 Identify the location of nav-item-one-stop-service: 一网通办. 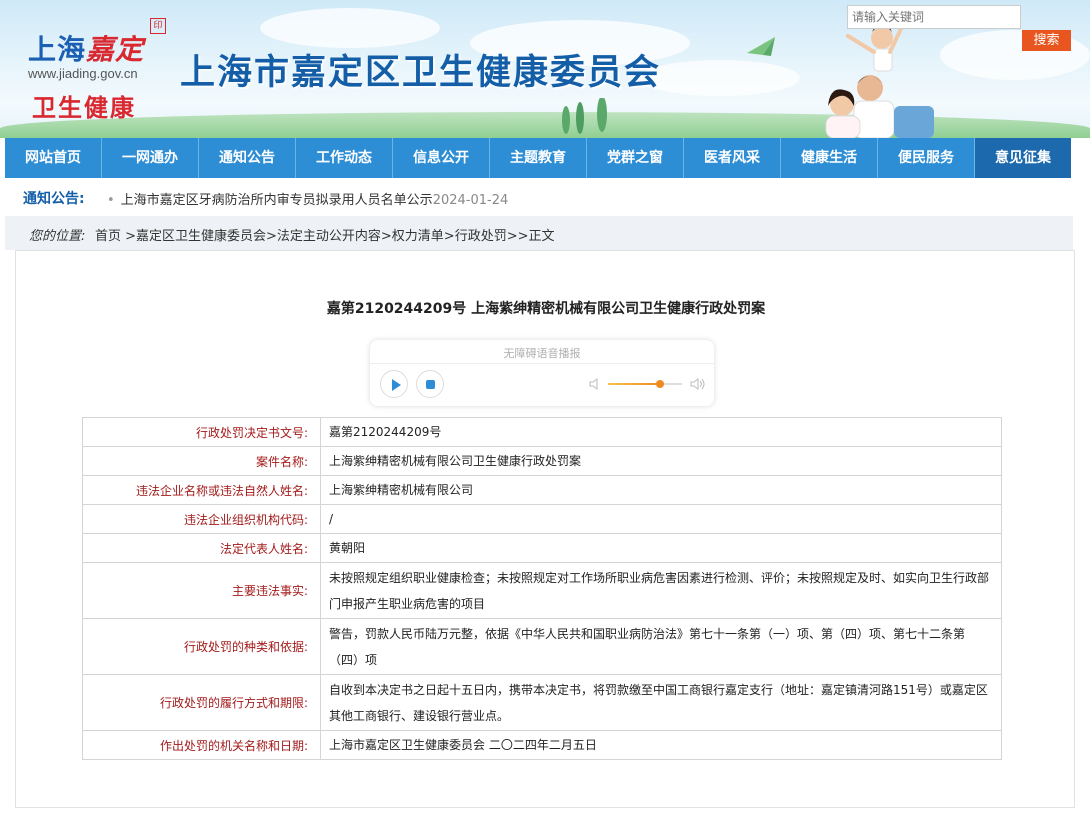
(150, 158).